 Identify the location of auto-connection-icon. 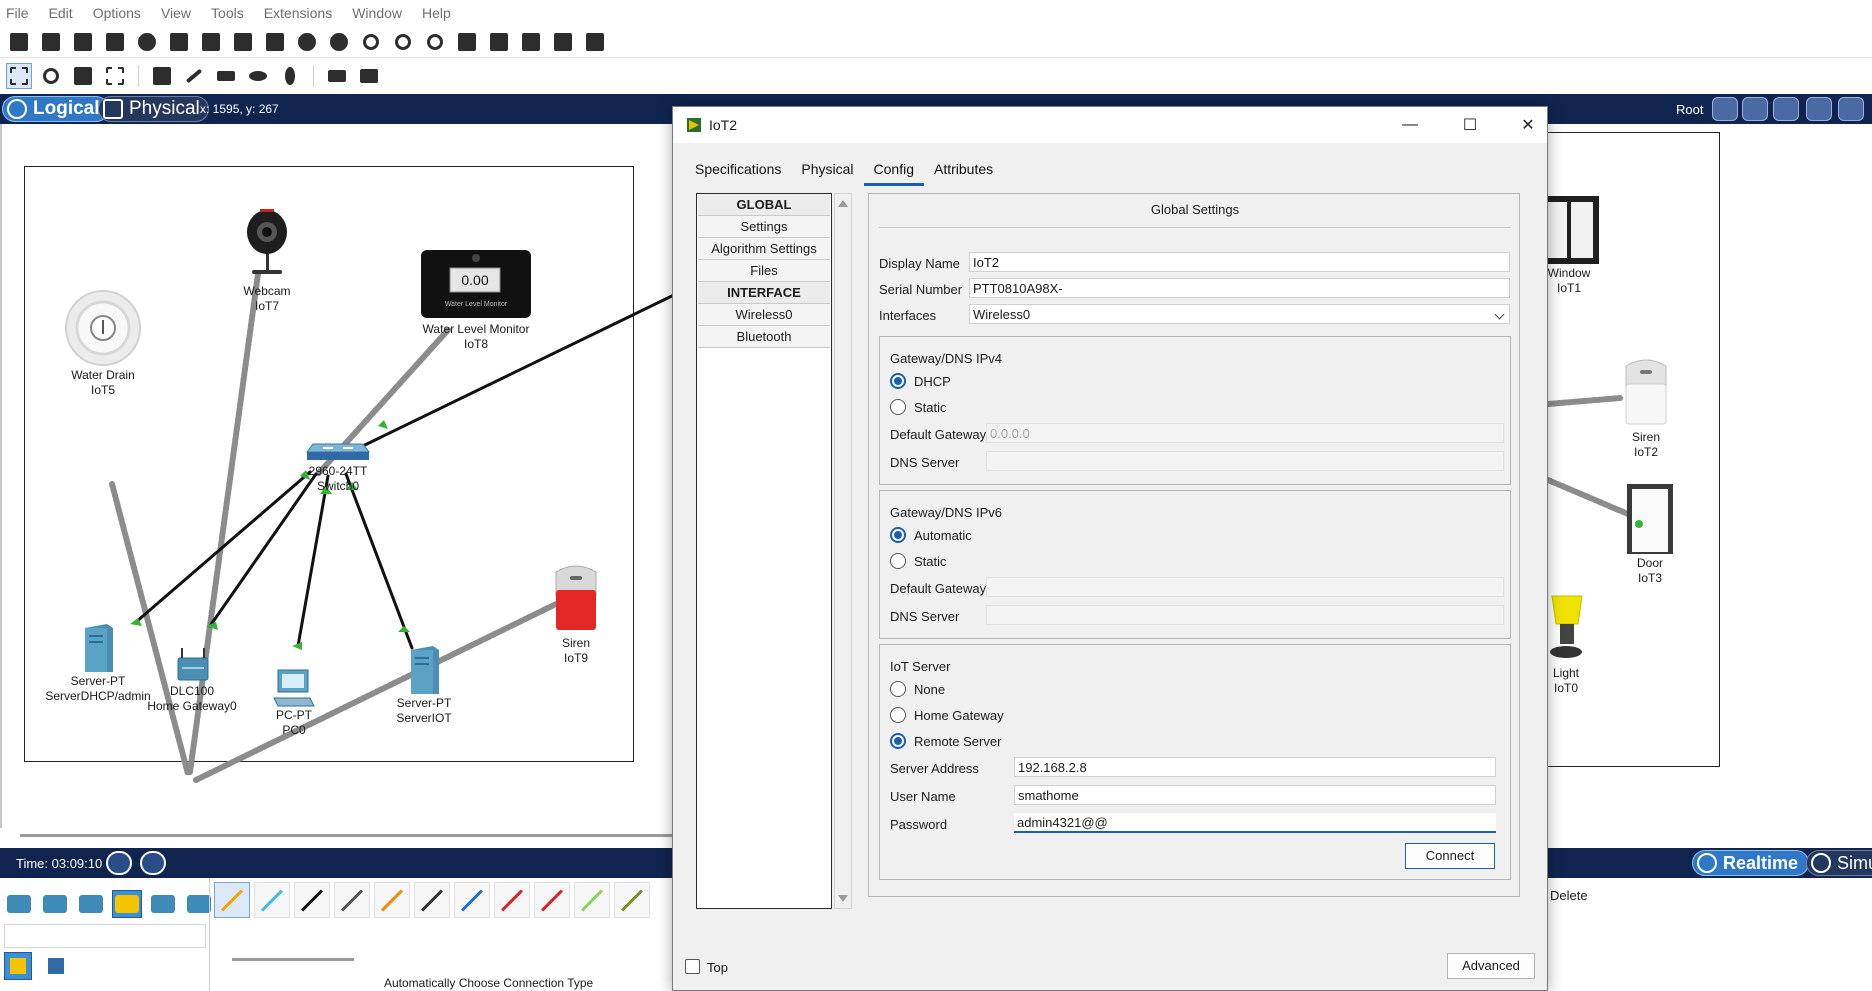
(232, 900).